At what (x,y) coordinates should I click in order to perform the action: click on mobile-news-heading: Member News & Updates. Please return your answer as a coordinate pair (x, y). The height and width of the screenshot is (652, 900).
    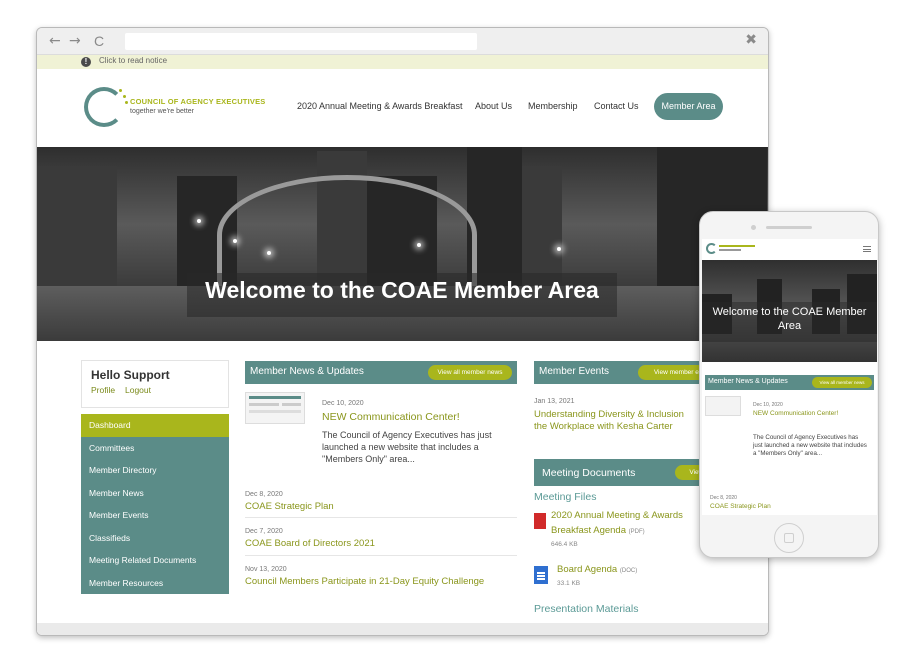
    Looking at the image, I should click on (748, 381).